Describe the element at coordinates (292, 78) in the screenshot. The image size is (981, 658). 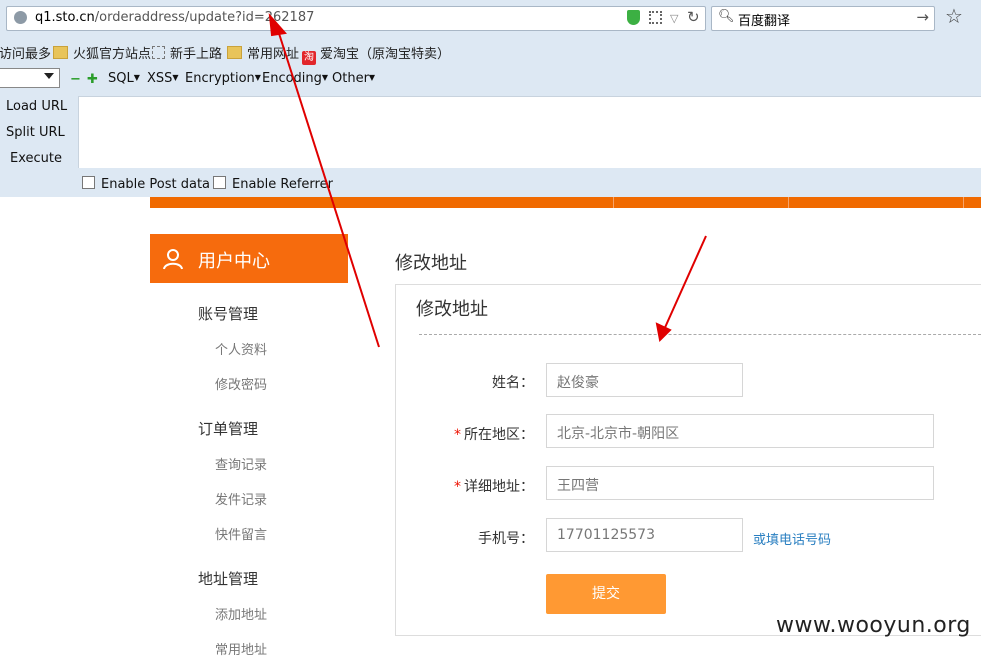
I see `menu-label: Encoding` at that location.